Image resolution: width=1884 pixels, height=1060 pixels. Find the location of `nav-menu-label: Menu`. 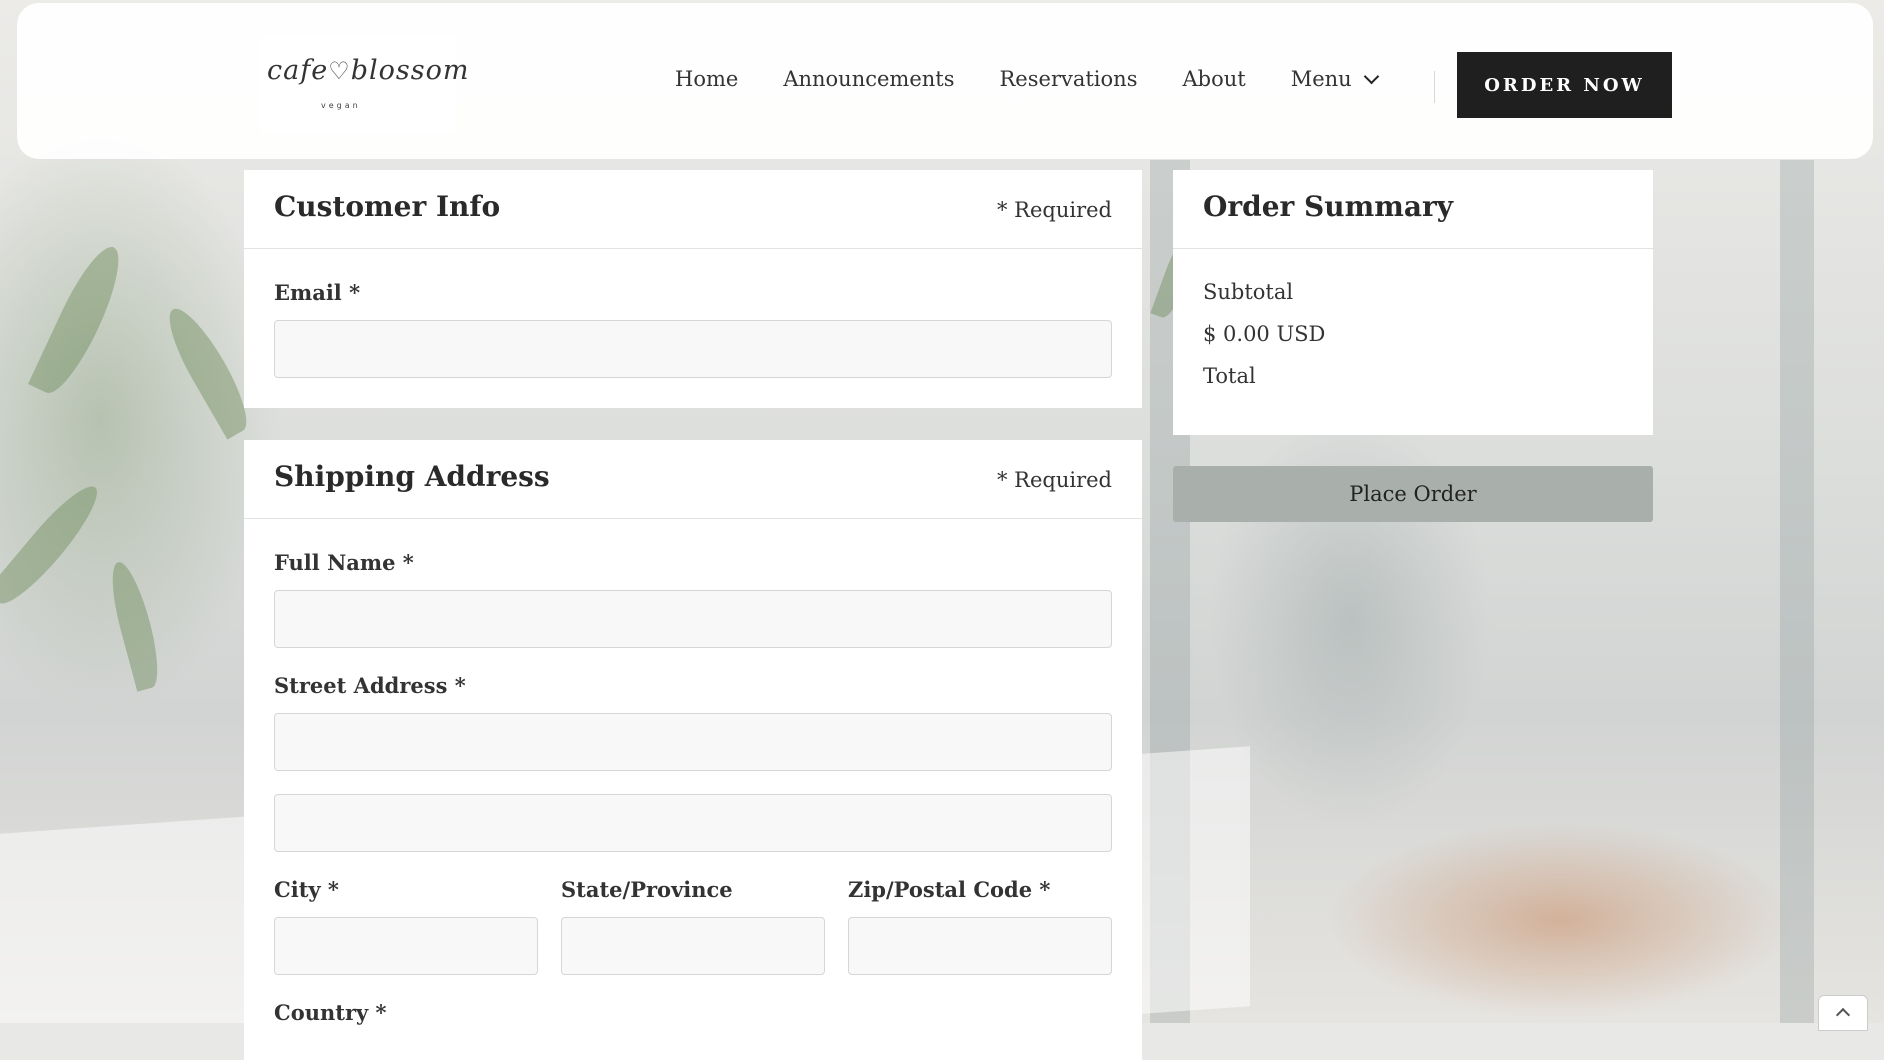

nav-menu-label: Menu is located at coordinates (1321, 79).